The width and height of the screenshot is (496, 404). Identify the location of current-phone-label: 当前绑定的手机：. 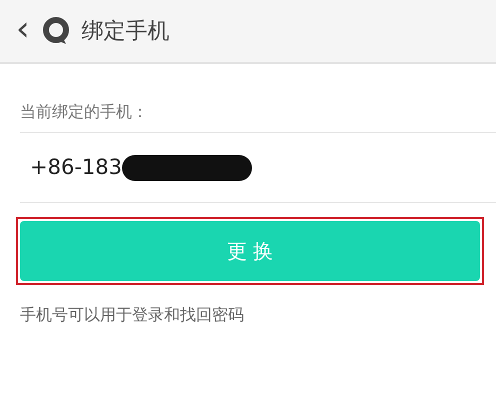
(258, 116).